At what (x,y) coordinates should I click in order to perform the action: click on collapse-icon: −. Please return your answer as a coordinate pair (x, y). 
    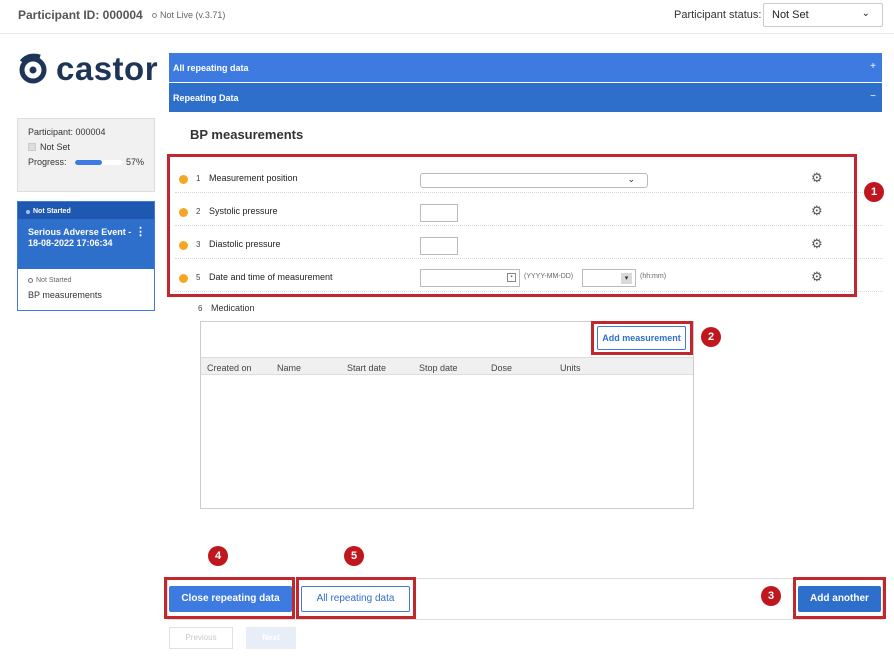
    Looking at the image, I should click on (873, 96).